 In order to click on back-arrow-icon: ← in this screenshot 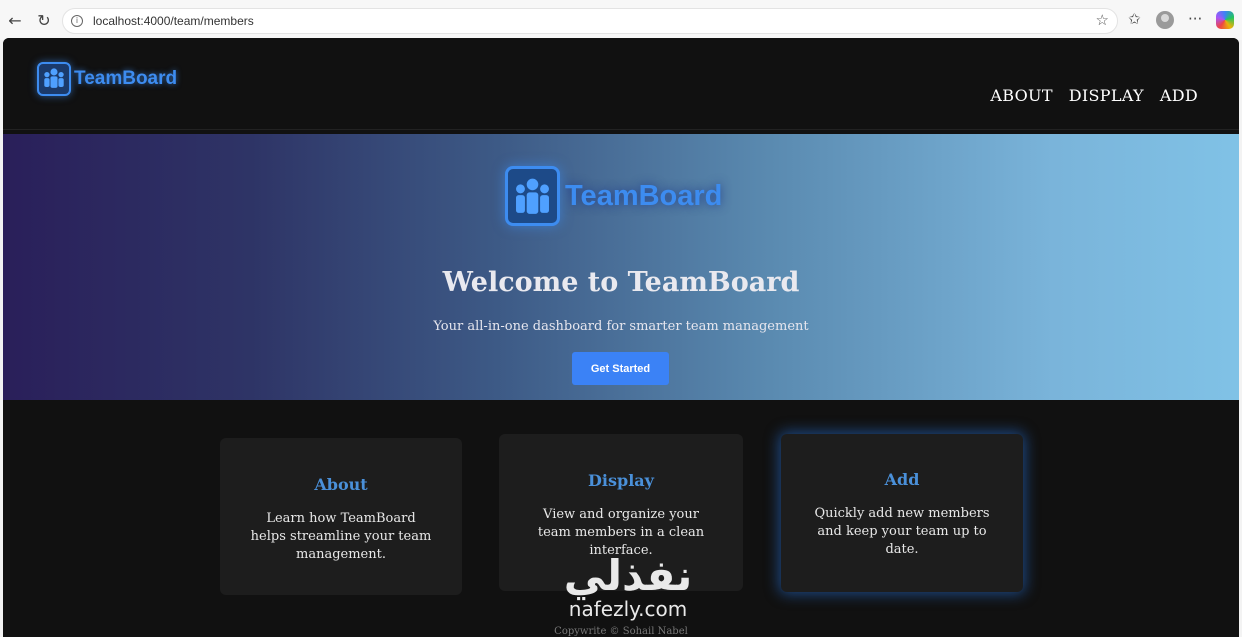, I will do `click(15, 20)`.